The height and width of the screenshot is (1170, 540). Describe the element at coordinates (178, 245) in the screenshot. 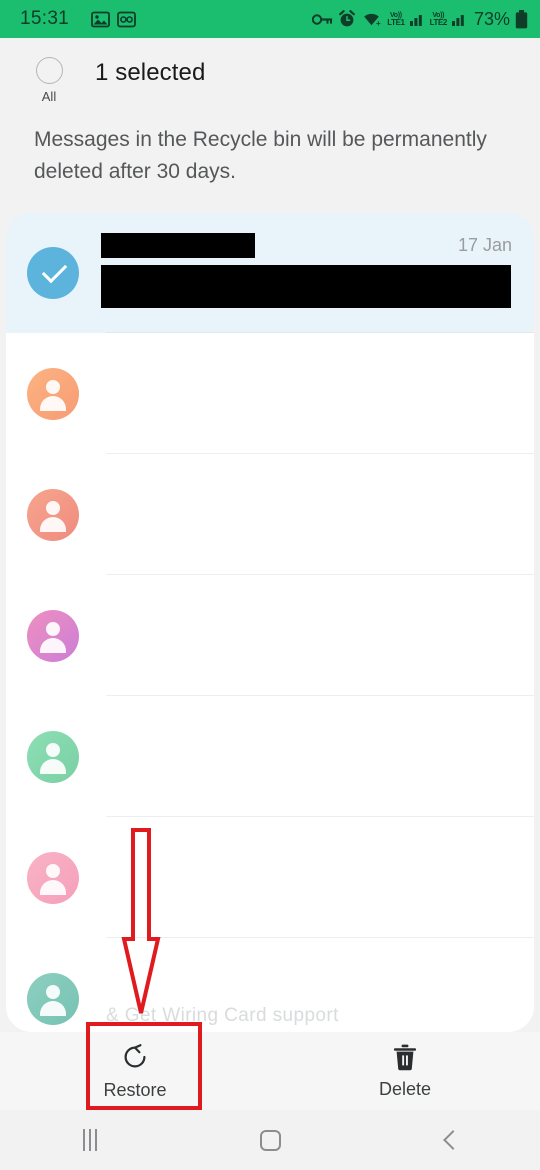

I see `redacted-sender-name` at that location.